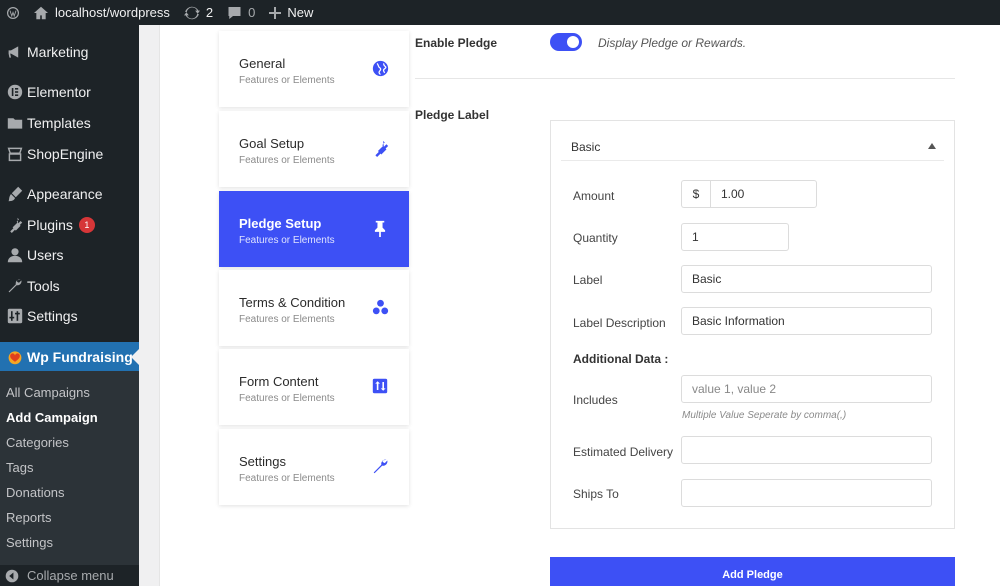 Image resolution: width=1000 pixels, height=586 pixels. Describe the element at coordinates (80, 357) in the screenshot. I see `menu-label: Wp Fundraising` at that location.